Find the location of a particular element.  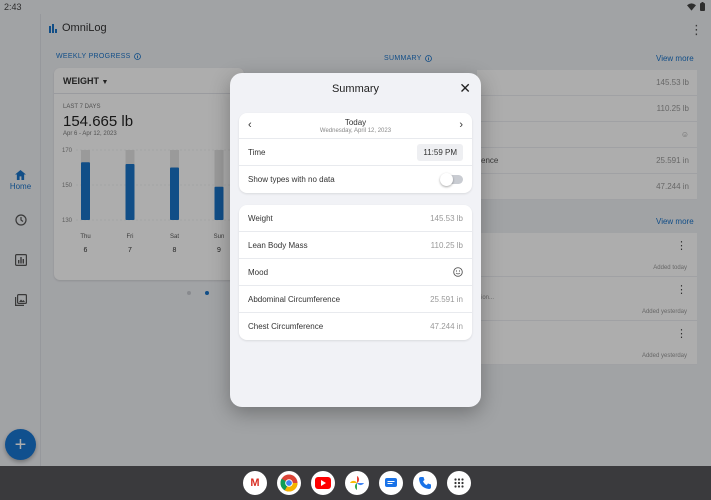

messages-logo is located at coordinates (391, 482).